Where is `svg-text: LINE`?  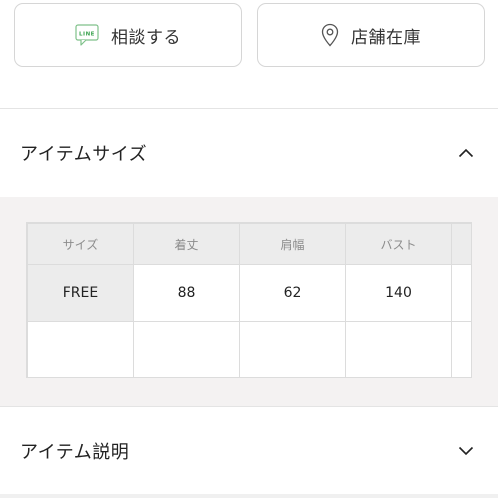 svg-text: LINE is located at coordinates (87, 35).